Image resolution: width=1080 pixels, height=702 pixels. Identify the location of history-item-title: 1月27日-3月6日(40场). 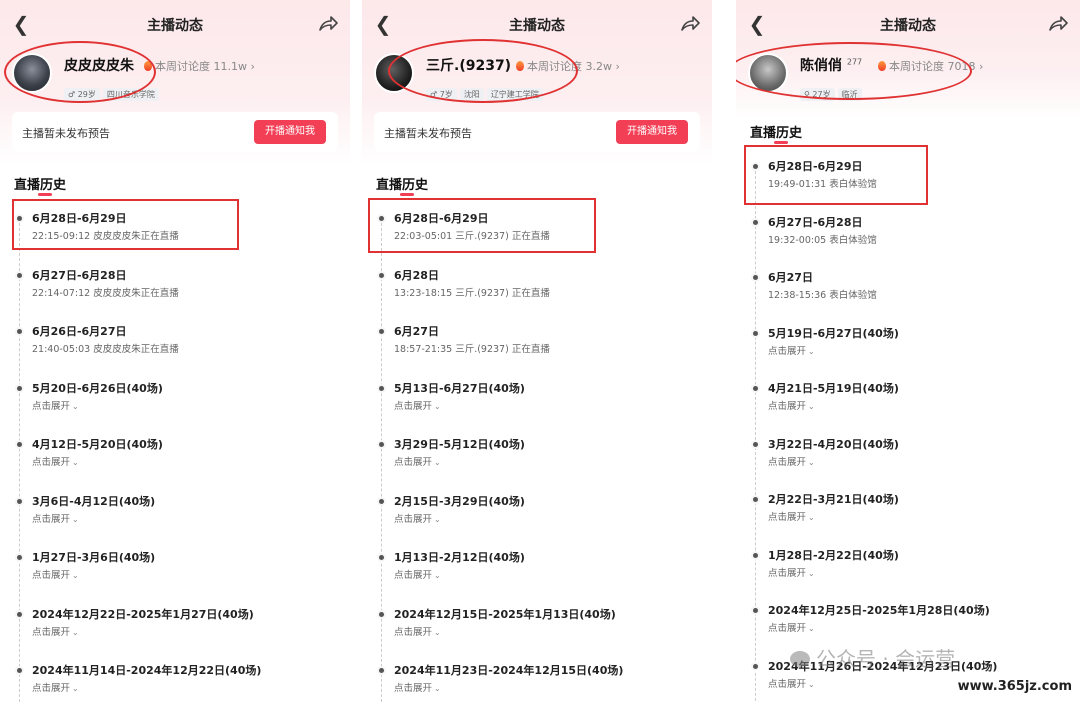
(94, 557).